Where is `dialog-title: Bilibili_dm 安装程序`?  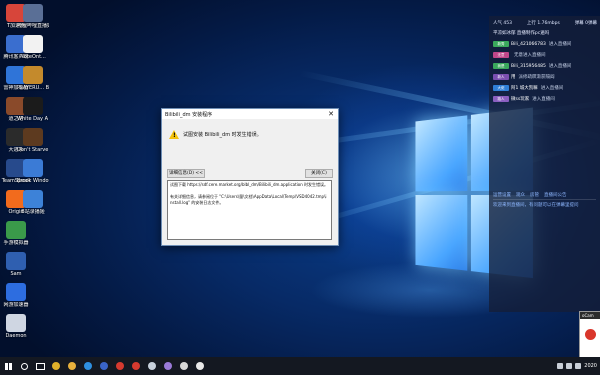 dialog-title: Bilibili_dm 安装程序 is located at coordinates (189, 114).